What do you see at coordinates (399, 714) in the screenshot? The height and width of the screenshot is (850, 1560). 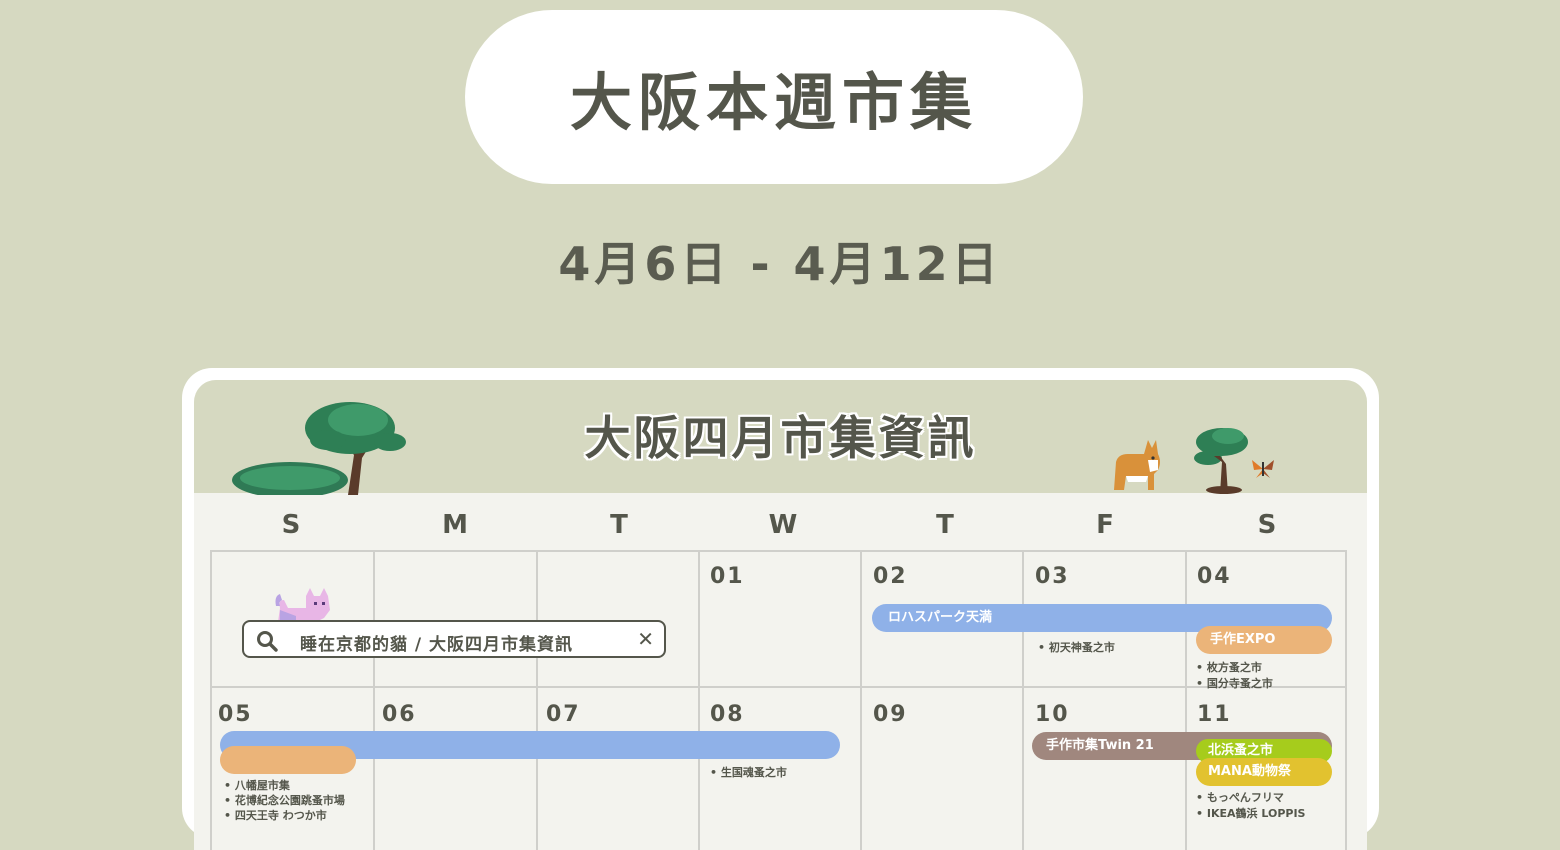 I see `day-number: 06` at bounding box center [399, 714].